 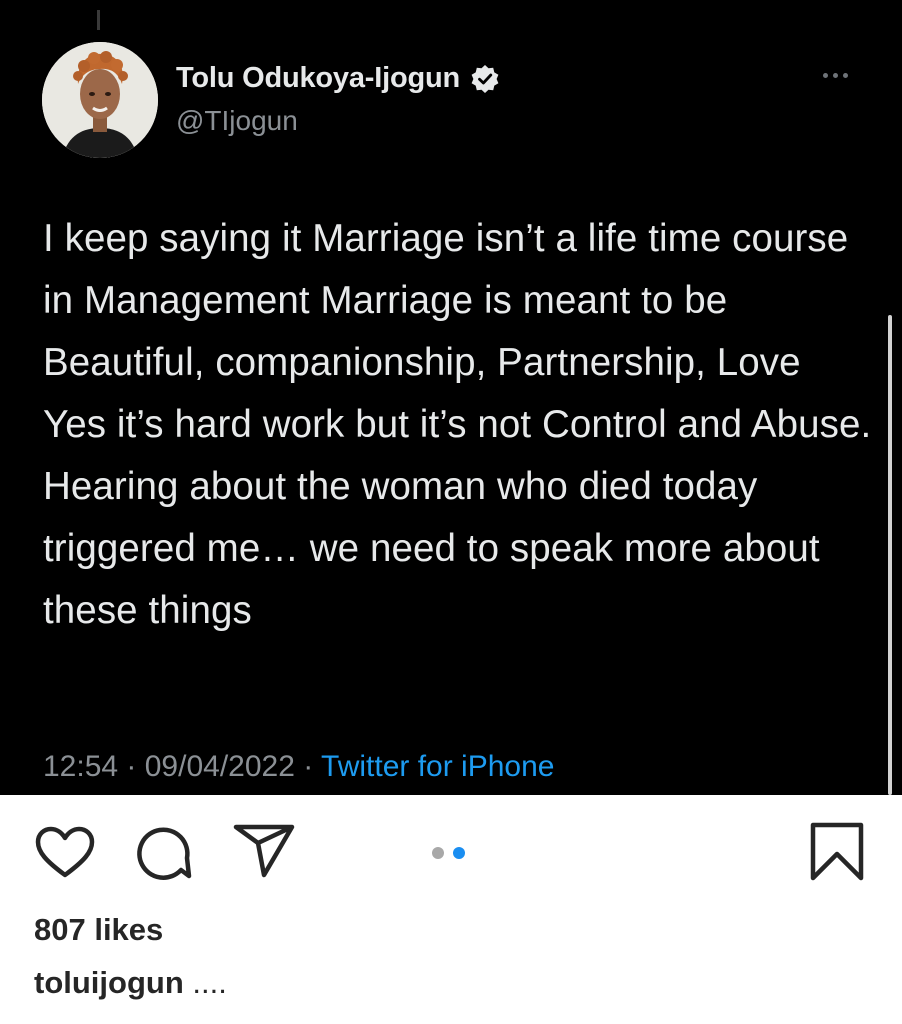 What do you see at coordinates (98, 20) in the screenshot?
I see `status-divider` at bounding box center [98, 20].